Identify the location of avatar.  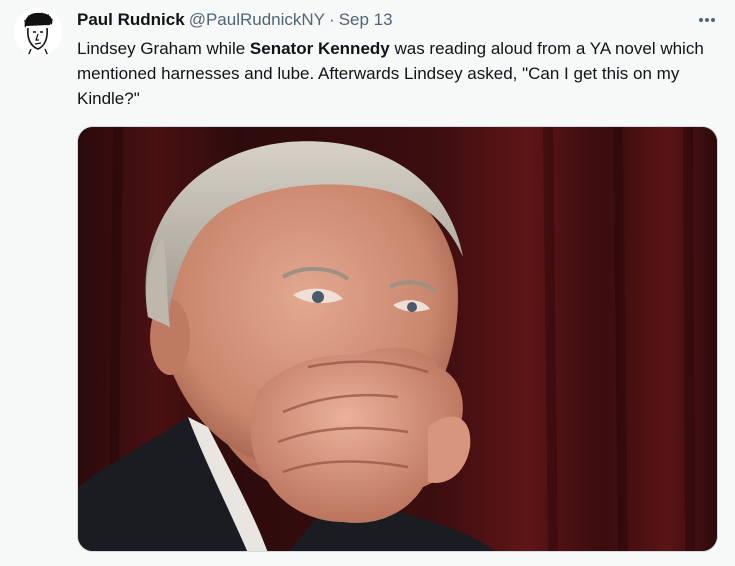
(38, 32).